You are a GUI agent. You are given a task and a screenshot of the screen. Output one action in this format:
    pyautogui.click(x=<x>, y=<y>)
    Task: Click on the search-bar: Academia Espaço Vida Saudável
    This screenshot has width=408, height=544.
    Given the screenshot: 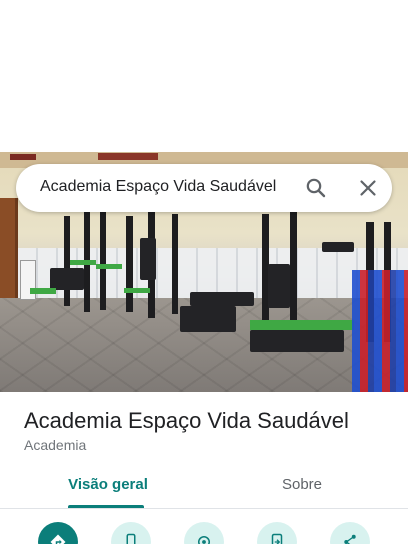 What is the action you would take?
    pyautogui.click(x=204, y=188)
    